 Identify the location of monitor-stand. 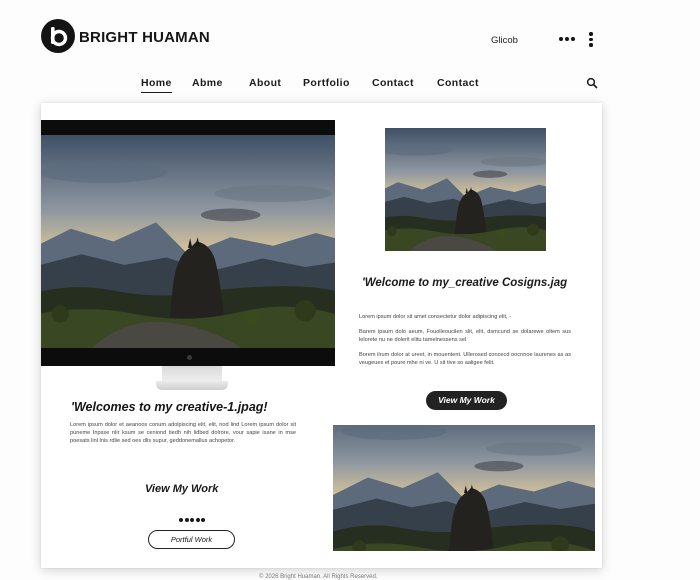
(192, 374).